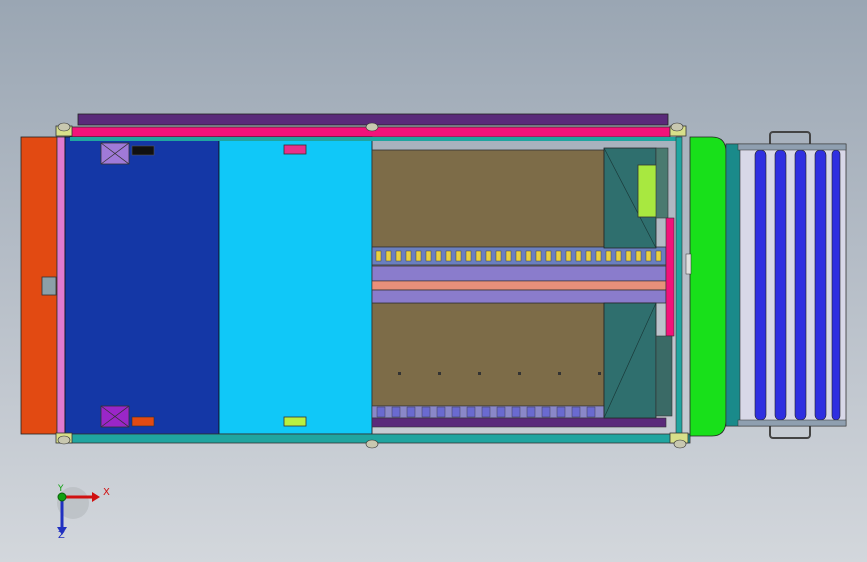 This screenshot has width=867, height=562. I want to click on frame-top-teal, so click(375, 139).